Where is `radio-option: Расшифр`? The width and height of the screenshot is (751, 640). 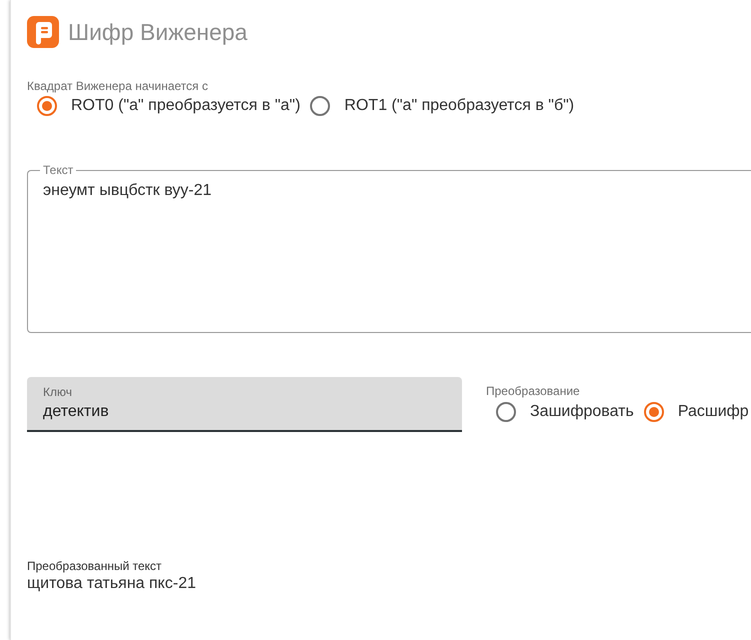
radio-option: Расшифр is located at coordinates (691, 412).